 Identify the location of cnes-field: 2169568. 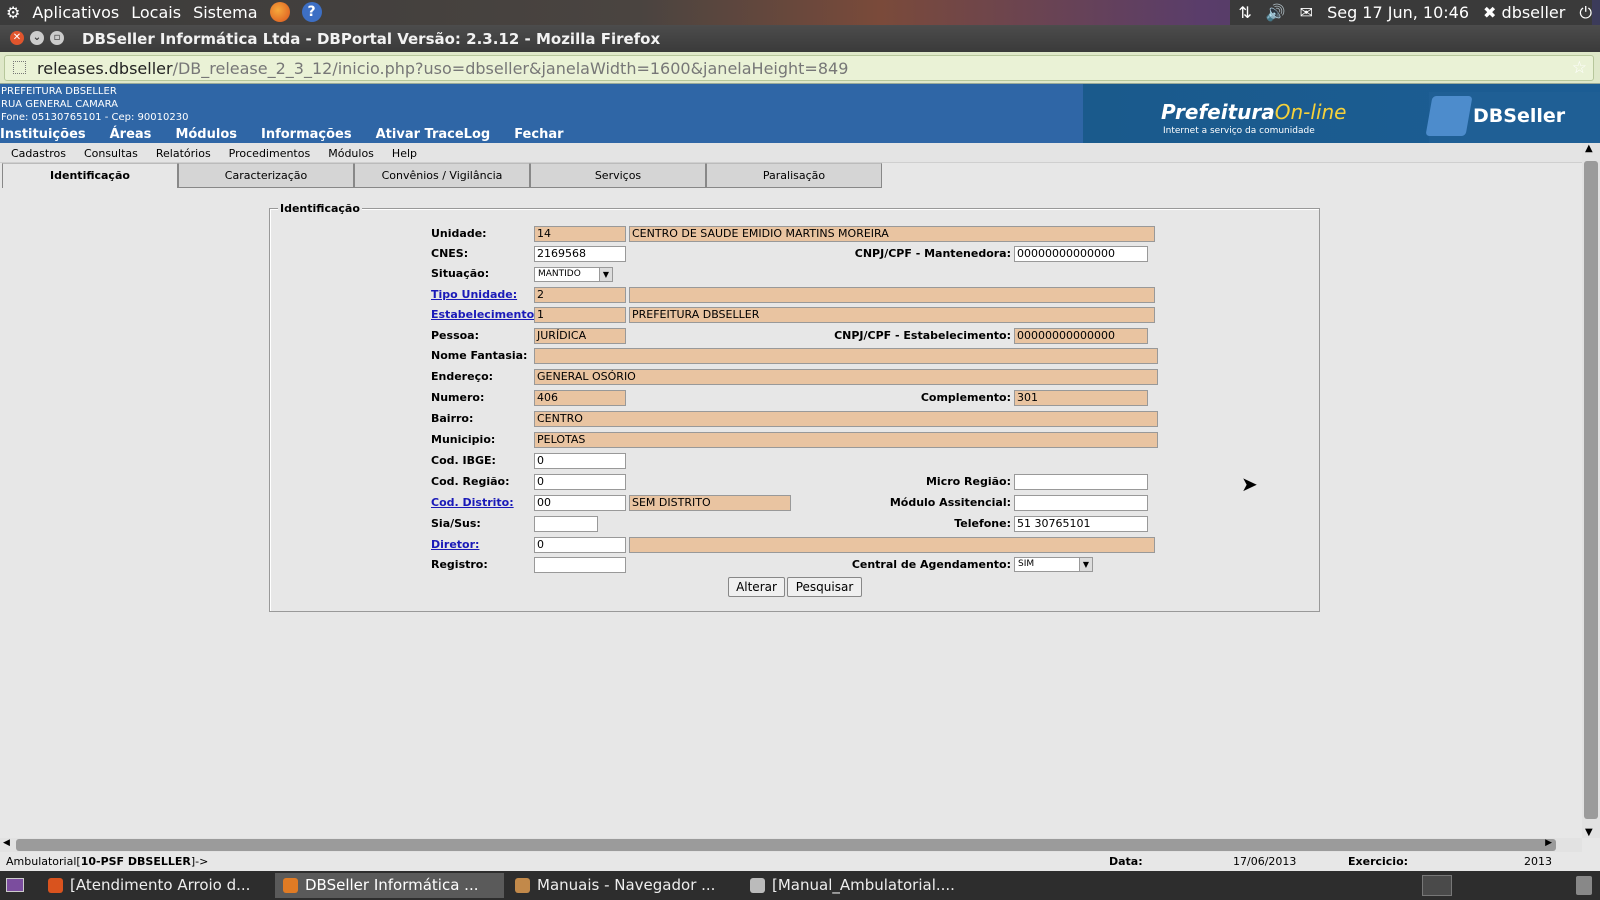
(580, 254).